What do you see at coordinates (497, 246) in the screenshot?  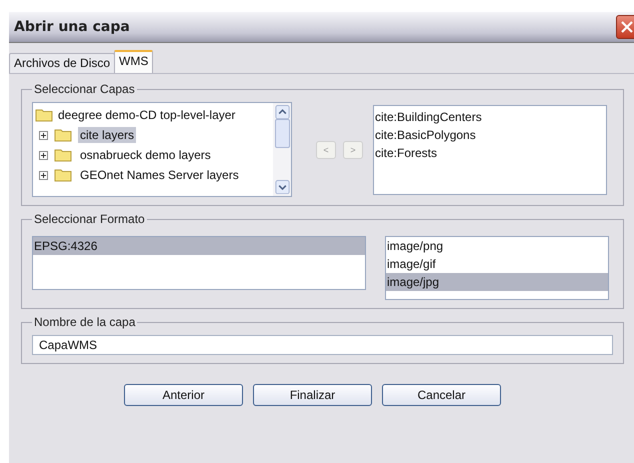 I see `list-item: image/png` at bounding box center [497, 246].